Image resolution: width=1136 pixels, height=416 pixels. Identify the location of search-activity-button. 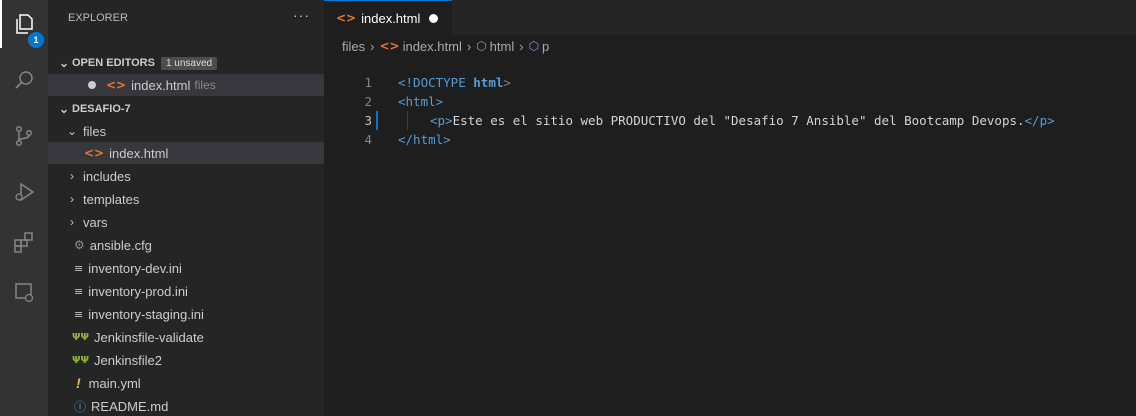
(24, 80).